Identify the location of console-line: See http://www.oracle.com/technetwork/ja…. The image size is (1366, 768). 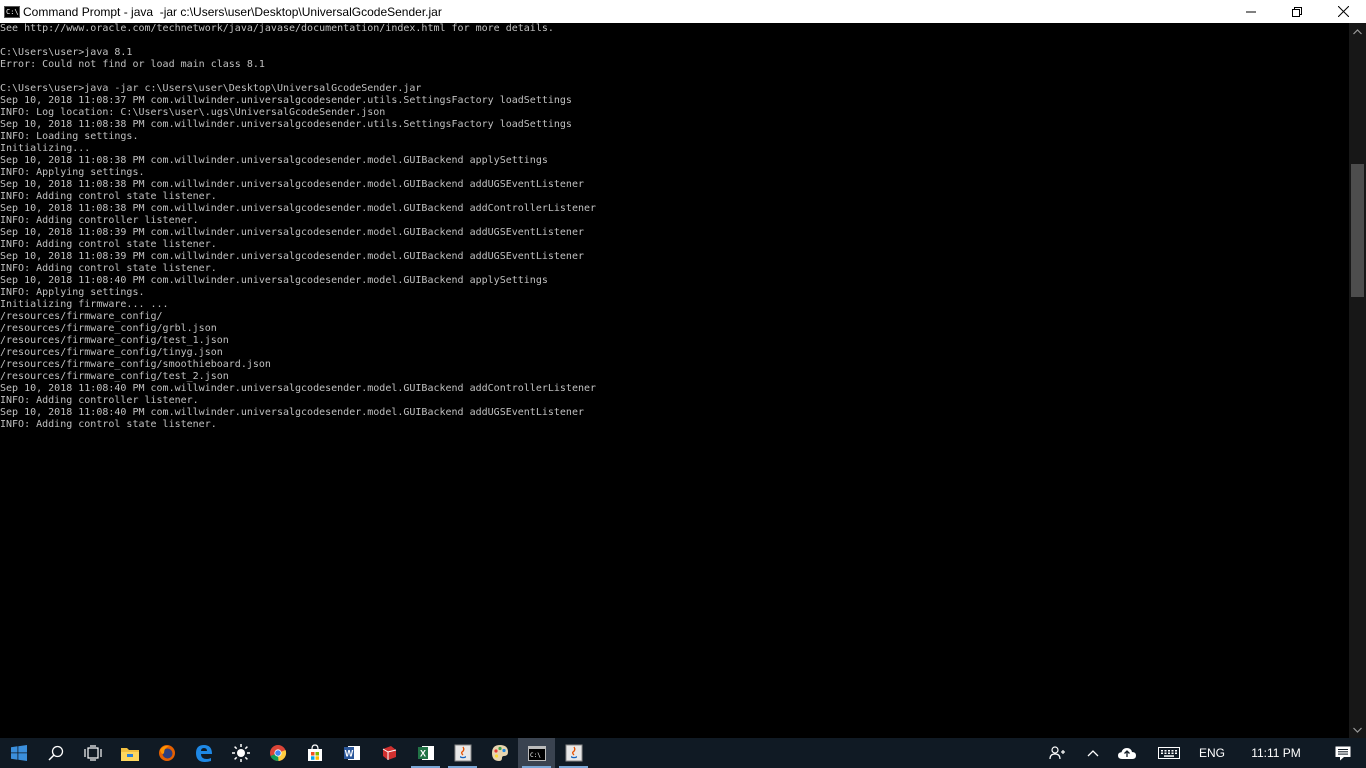
(277, 28).